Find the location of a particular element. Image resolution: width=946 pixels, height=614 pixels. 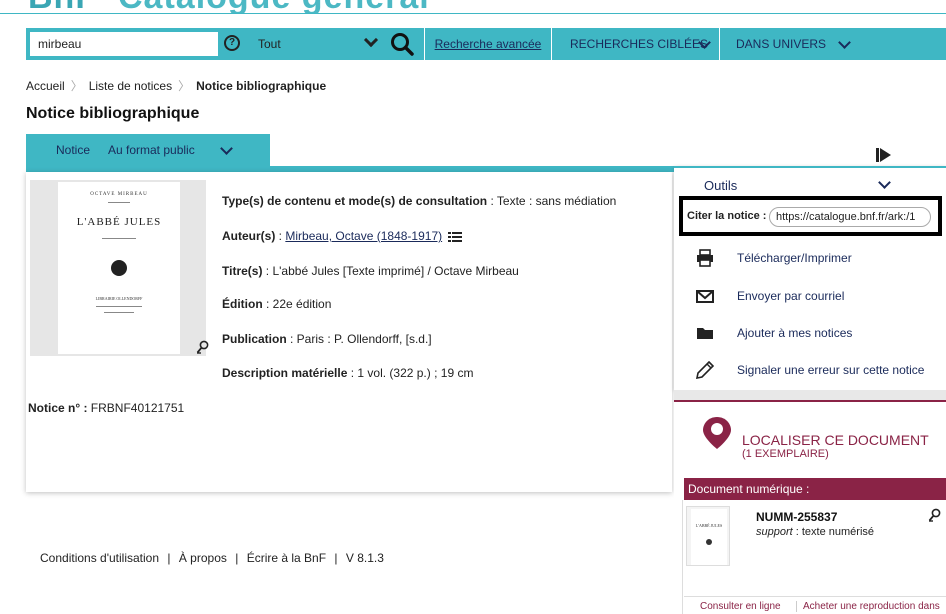

footer-terms-link: Conditions d'utilisation is located at coordinates (99, 558).